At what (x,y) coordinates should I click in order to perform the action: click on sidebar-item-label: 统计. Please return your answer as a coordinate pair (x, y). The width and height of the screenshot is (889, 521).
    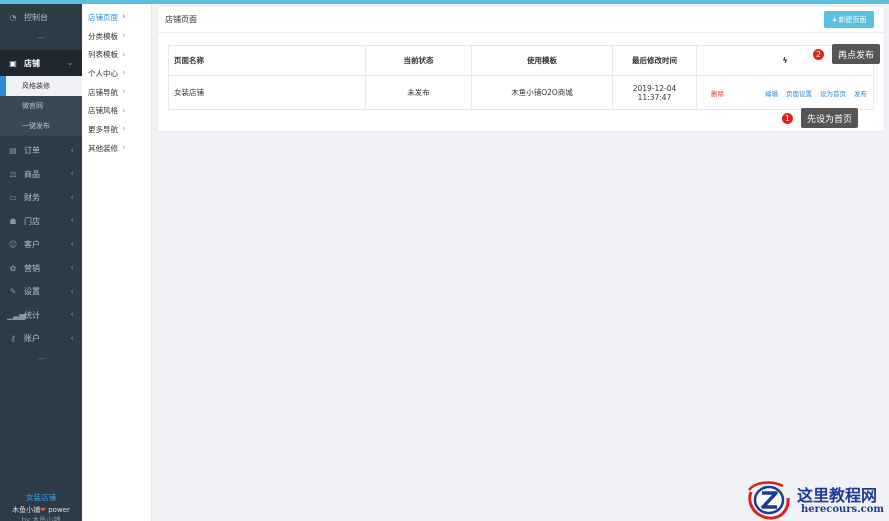
    Looking at the image, I should click on (32, 315).